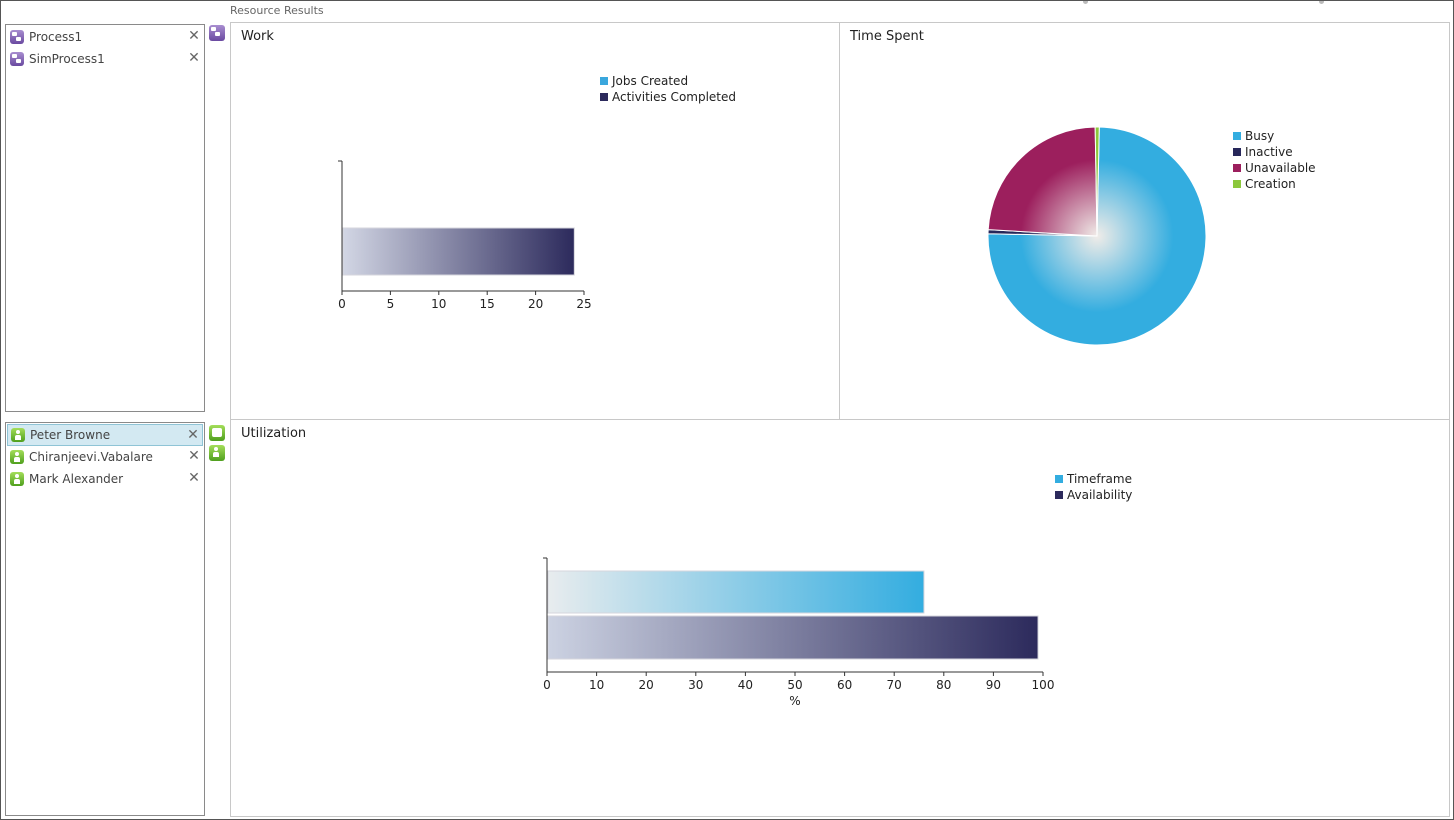 The width and height of the screenshot is (1454, 820). I want to click on legend-item: Busy, so click(1253, 136).